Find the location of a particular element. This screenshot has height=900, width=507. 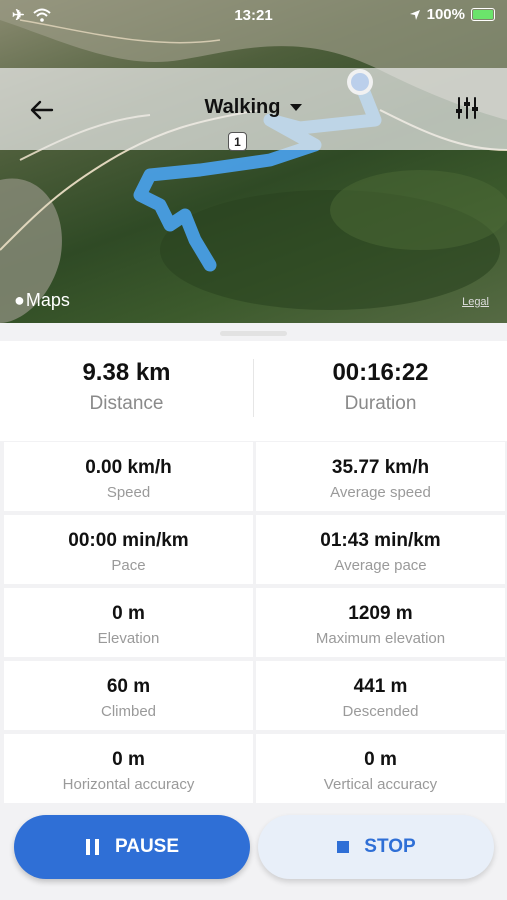

battery-icon is located at coordinates (483, 14).